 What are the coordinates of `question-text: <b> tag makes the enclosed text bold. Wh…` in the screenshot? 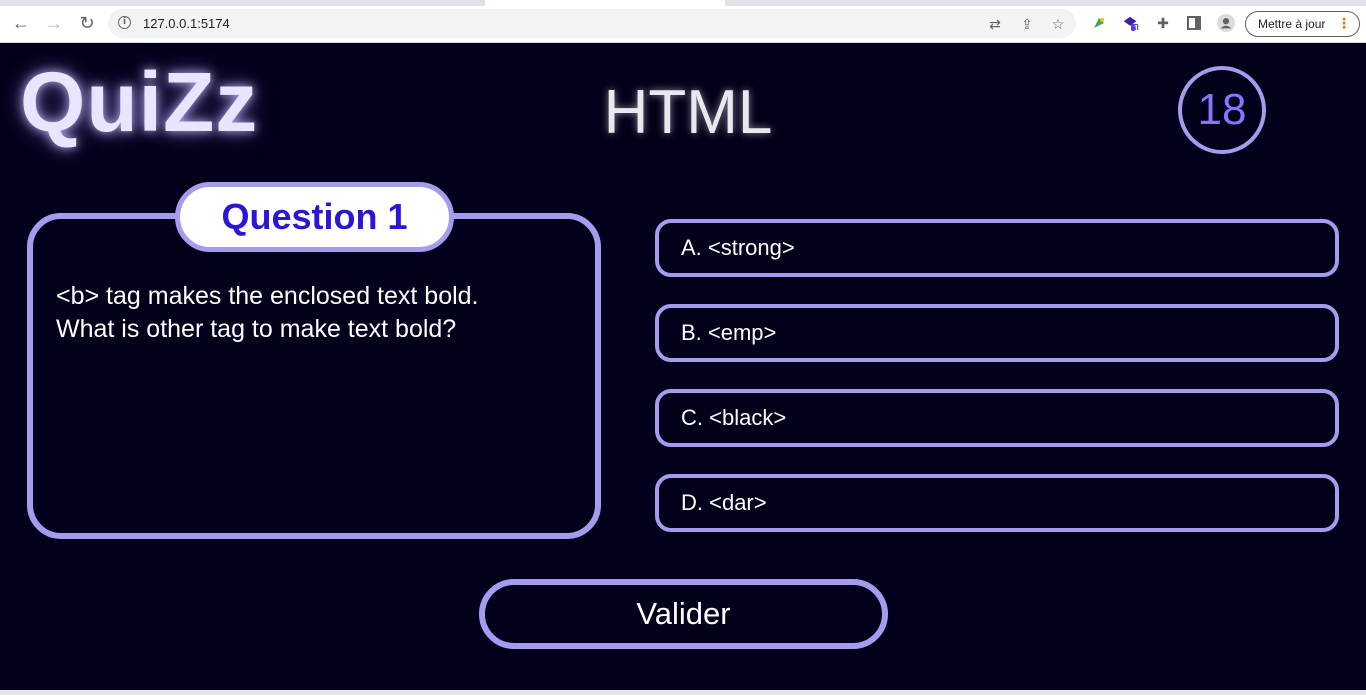 It's located at (316, 313).